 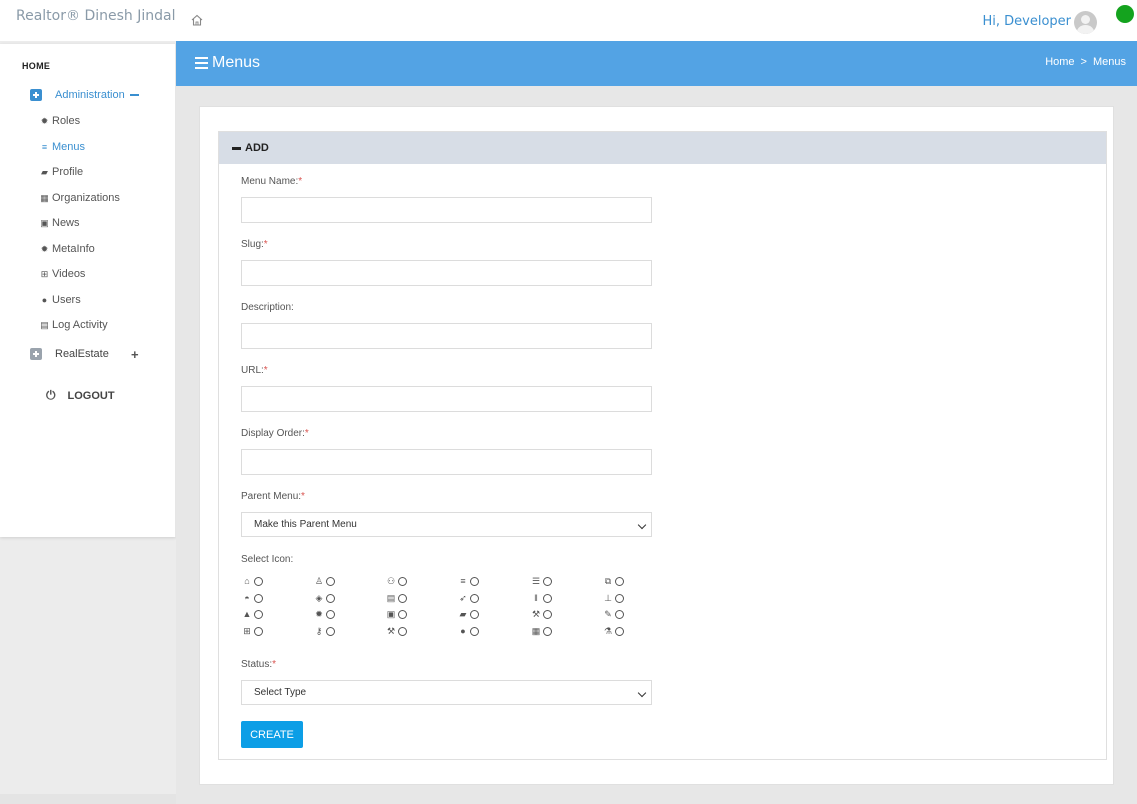 What do you see at coordinates (446, 692) in the screenshot?
I see `status-select: Select Type` at bounding box center [446, 692].